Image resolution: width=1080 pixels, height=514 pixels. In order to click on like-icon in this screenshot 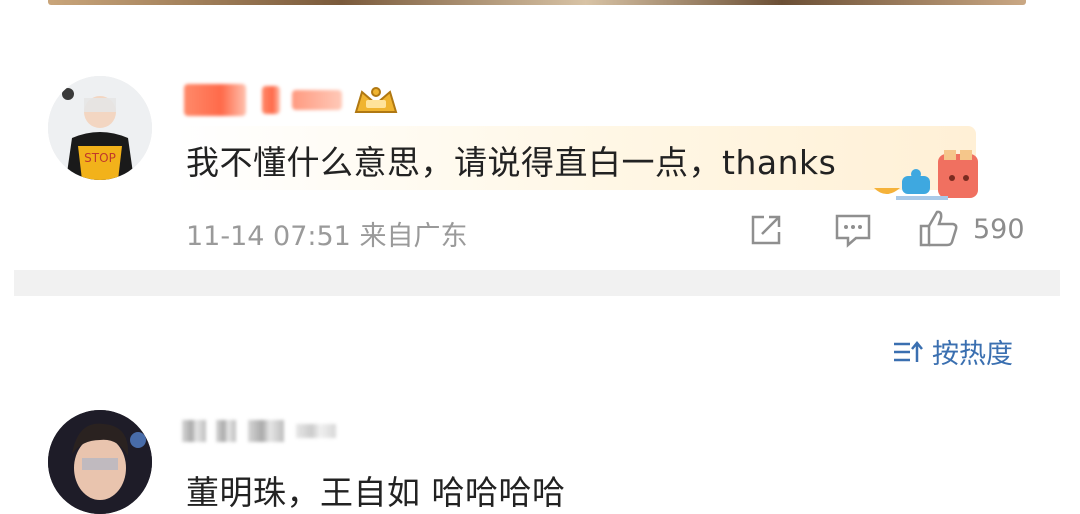, I will do `click(938, 228)`.